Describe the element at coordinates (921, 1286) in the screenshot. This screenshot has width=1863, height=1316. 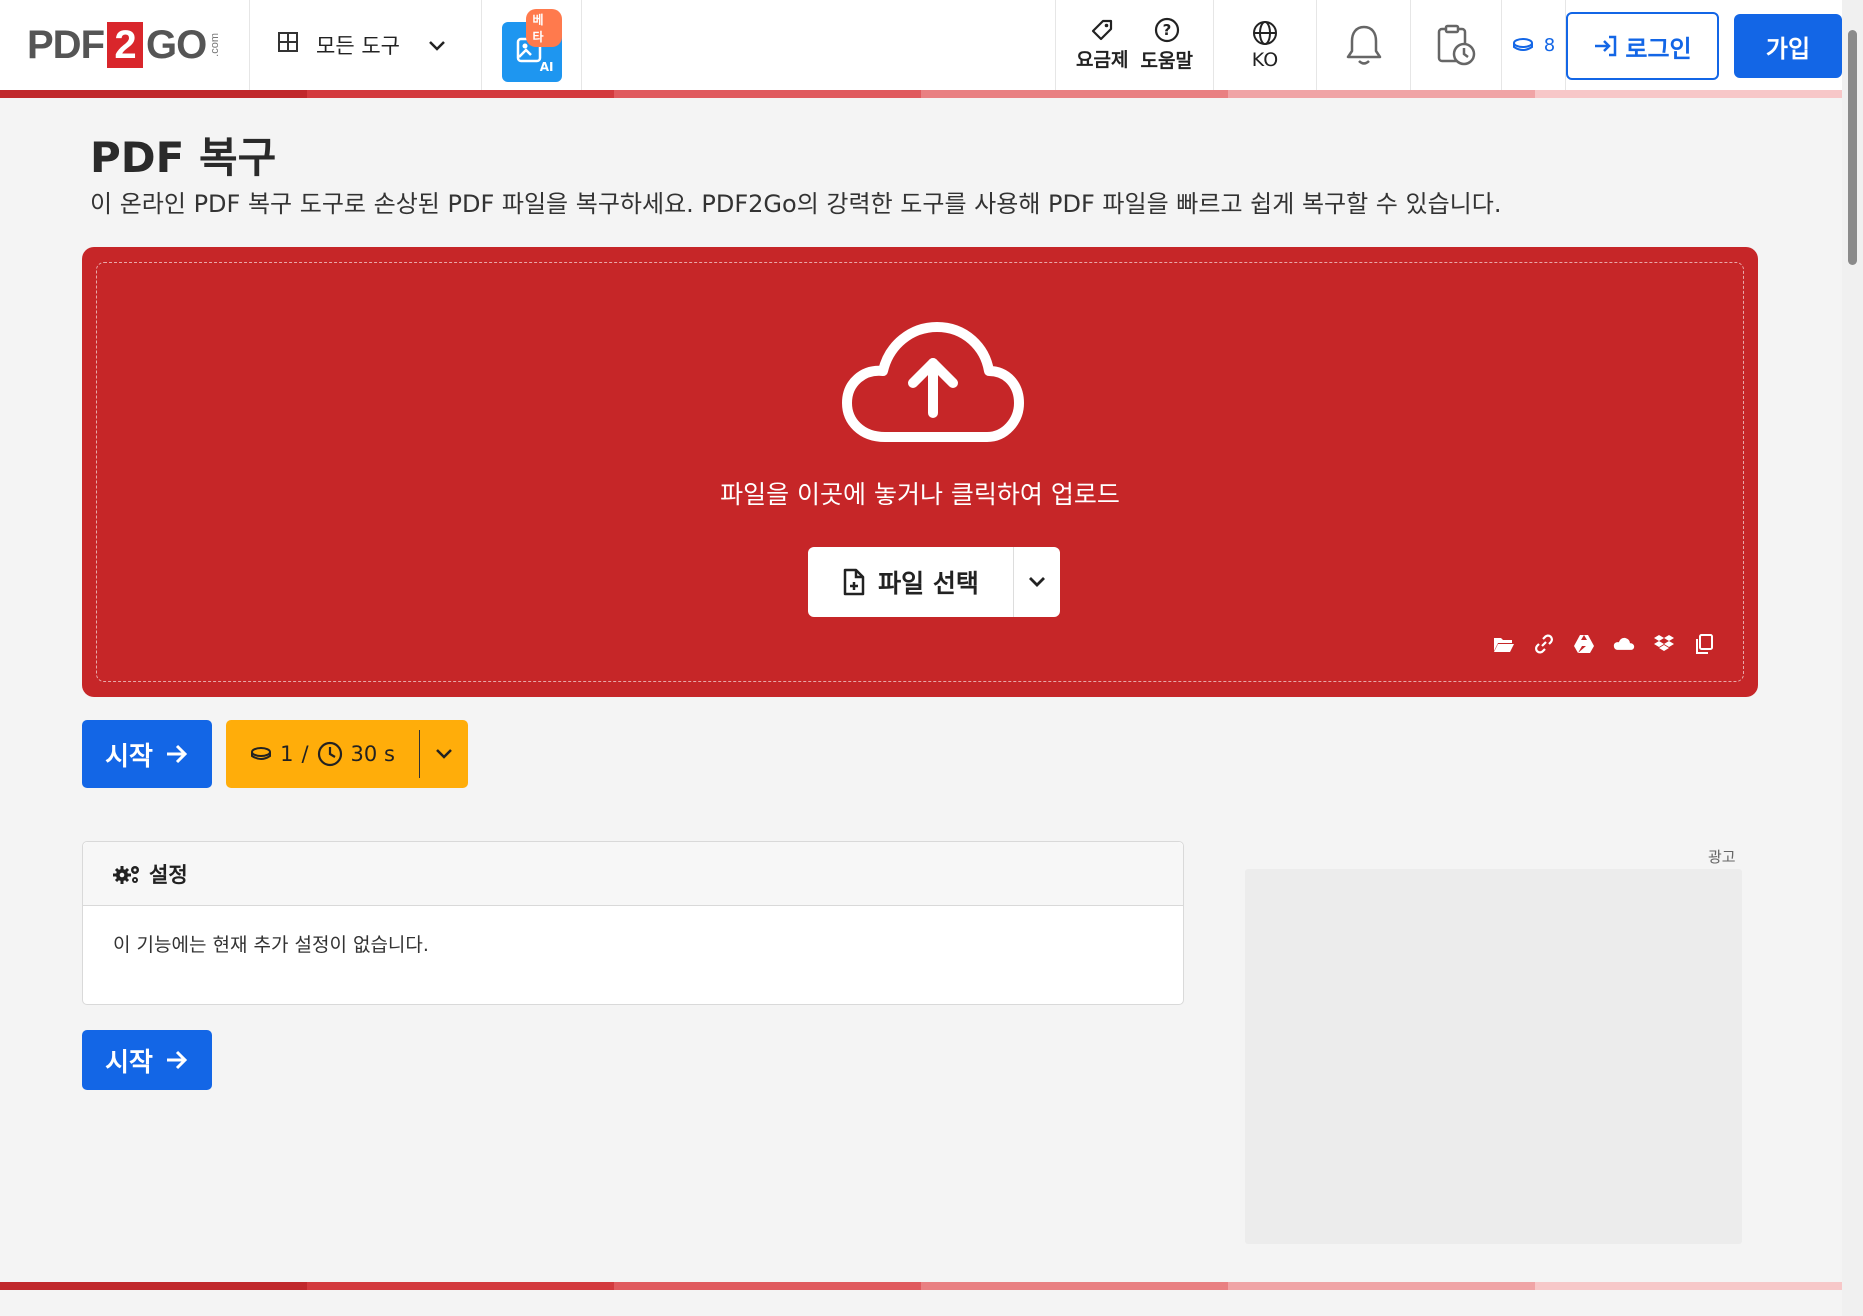
I see `footer-stripe` at that location.